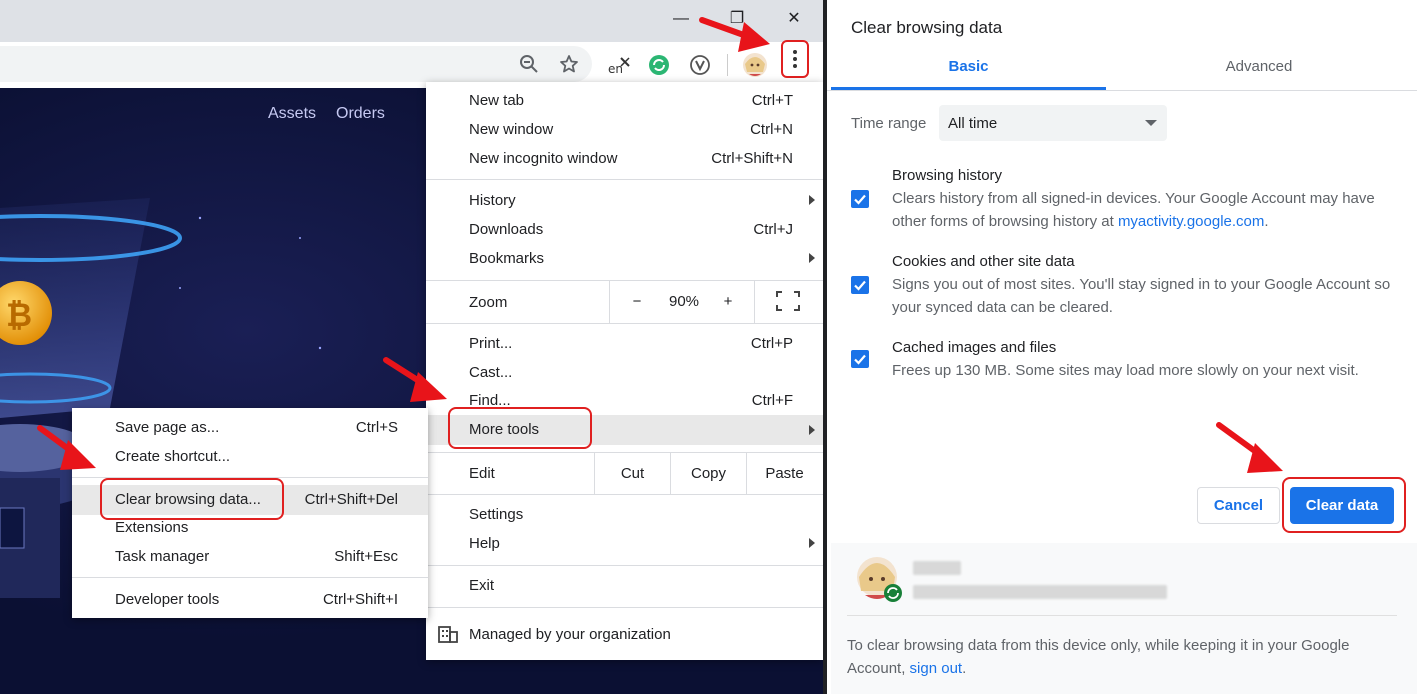 Image resolution: width=1417 pixels, height=694 pixels. I want to click on edit-row: Edit Cut Copy Paste, so click(624, 473).